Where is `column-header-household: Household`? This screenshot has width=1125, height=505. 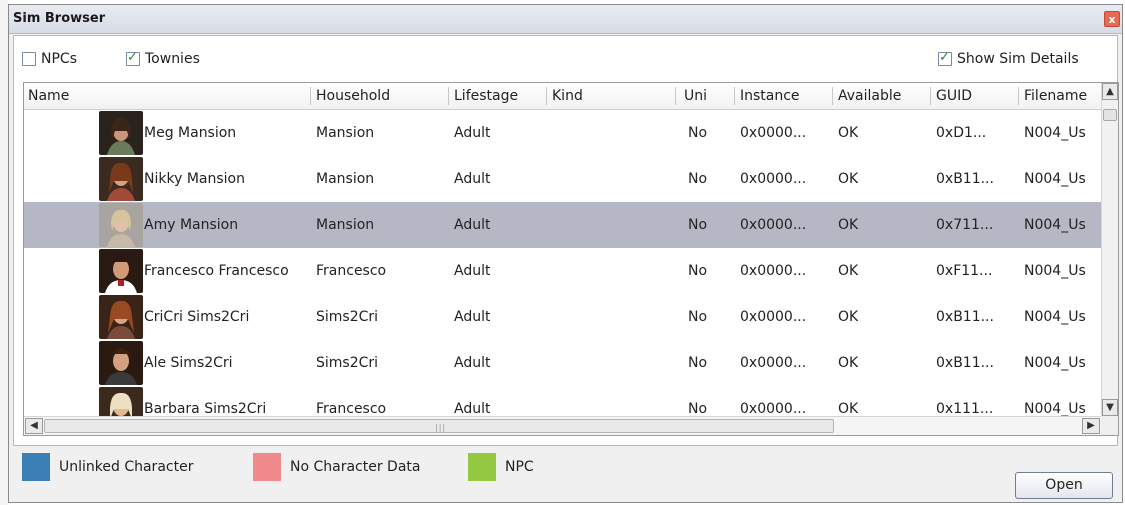 column-header-household: Household is located at coordinates (380, 96).